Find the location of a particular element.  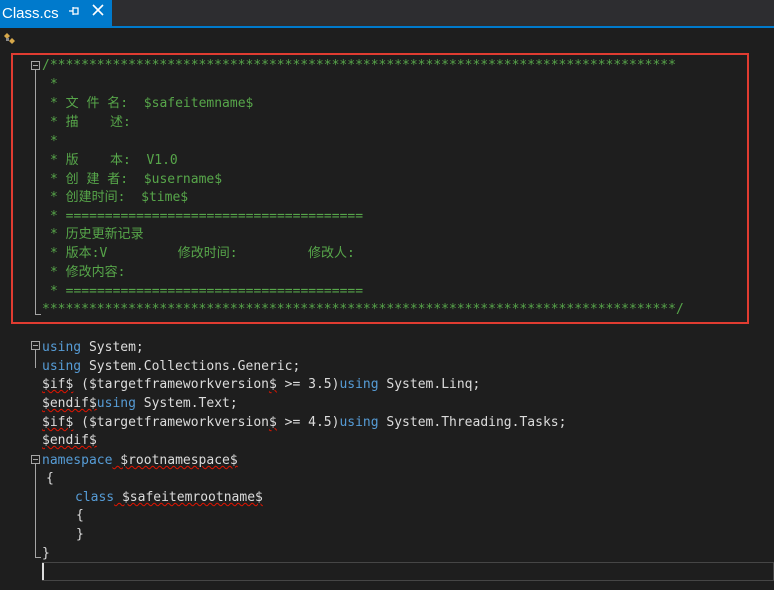

pin-icon is located at coordinates (74, 12).